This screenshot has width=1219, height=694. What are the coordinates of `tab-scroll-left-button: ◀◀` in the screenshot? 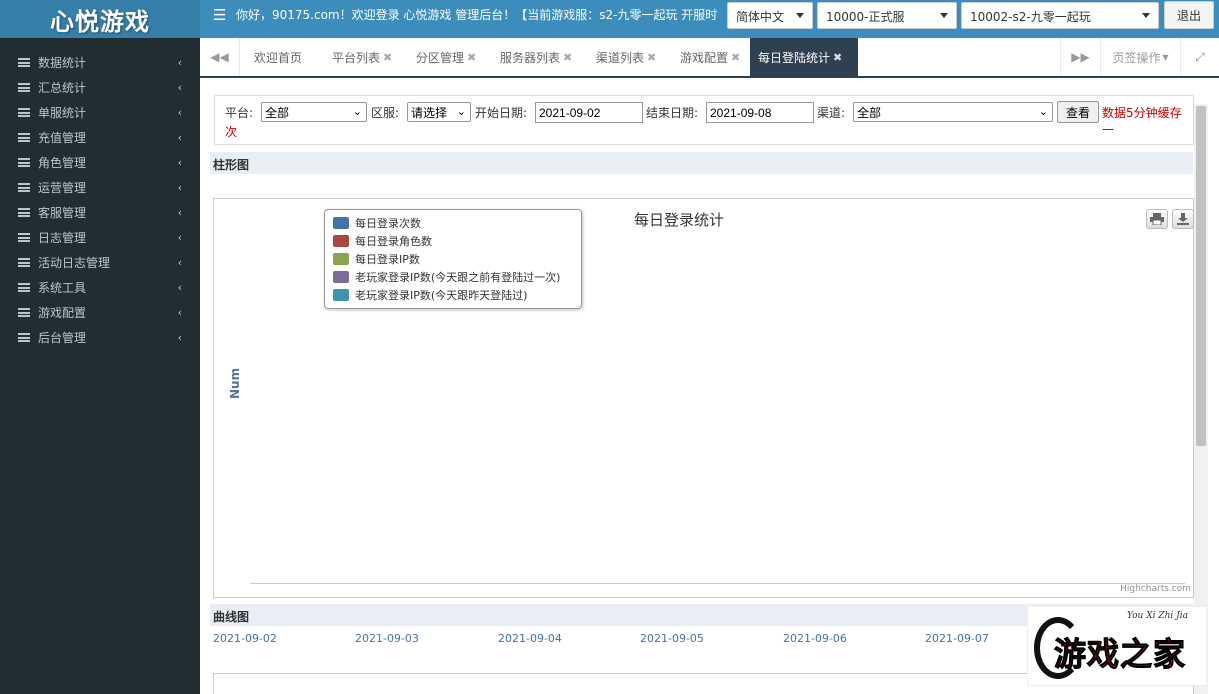 It's located at (220, 57).